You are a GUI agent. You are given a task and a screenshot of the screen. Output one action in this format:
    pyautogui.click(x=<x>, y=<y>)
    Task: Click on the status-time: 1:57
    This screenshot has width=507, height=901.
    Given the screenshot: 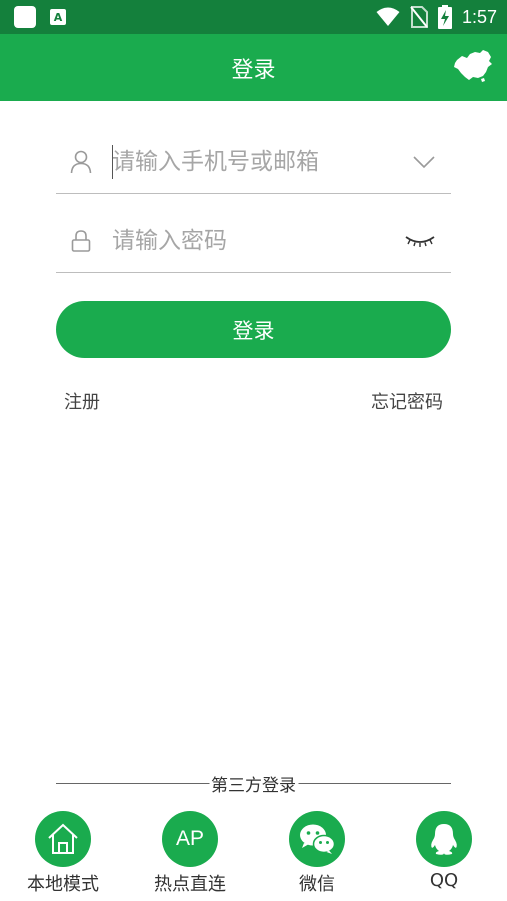 What is the action you would take?
    pyautogui.click(x=479, y=16)
    